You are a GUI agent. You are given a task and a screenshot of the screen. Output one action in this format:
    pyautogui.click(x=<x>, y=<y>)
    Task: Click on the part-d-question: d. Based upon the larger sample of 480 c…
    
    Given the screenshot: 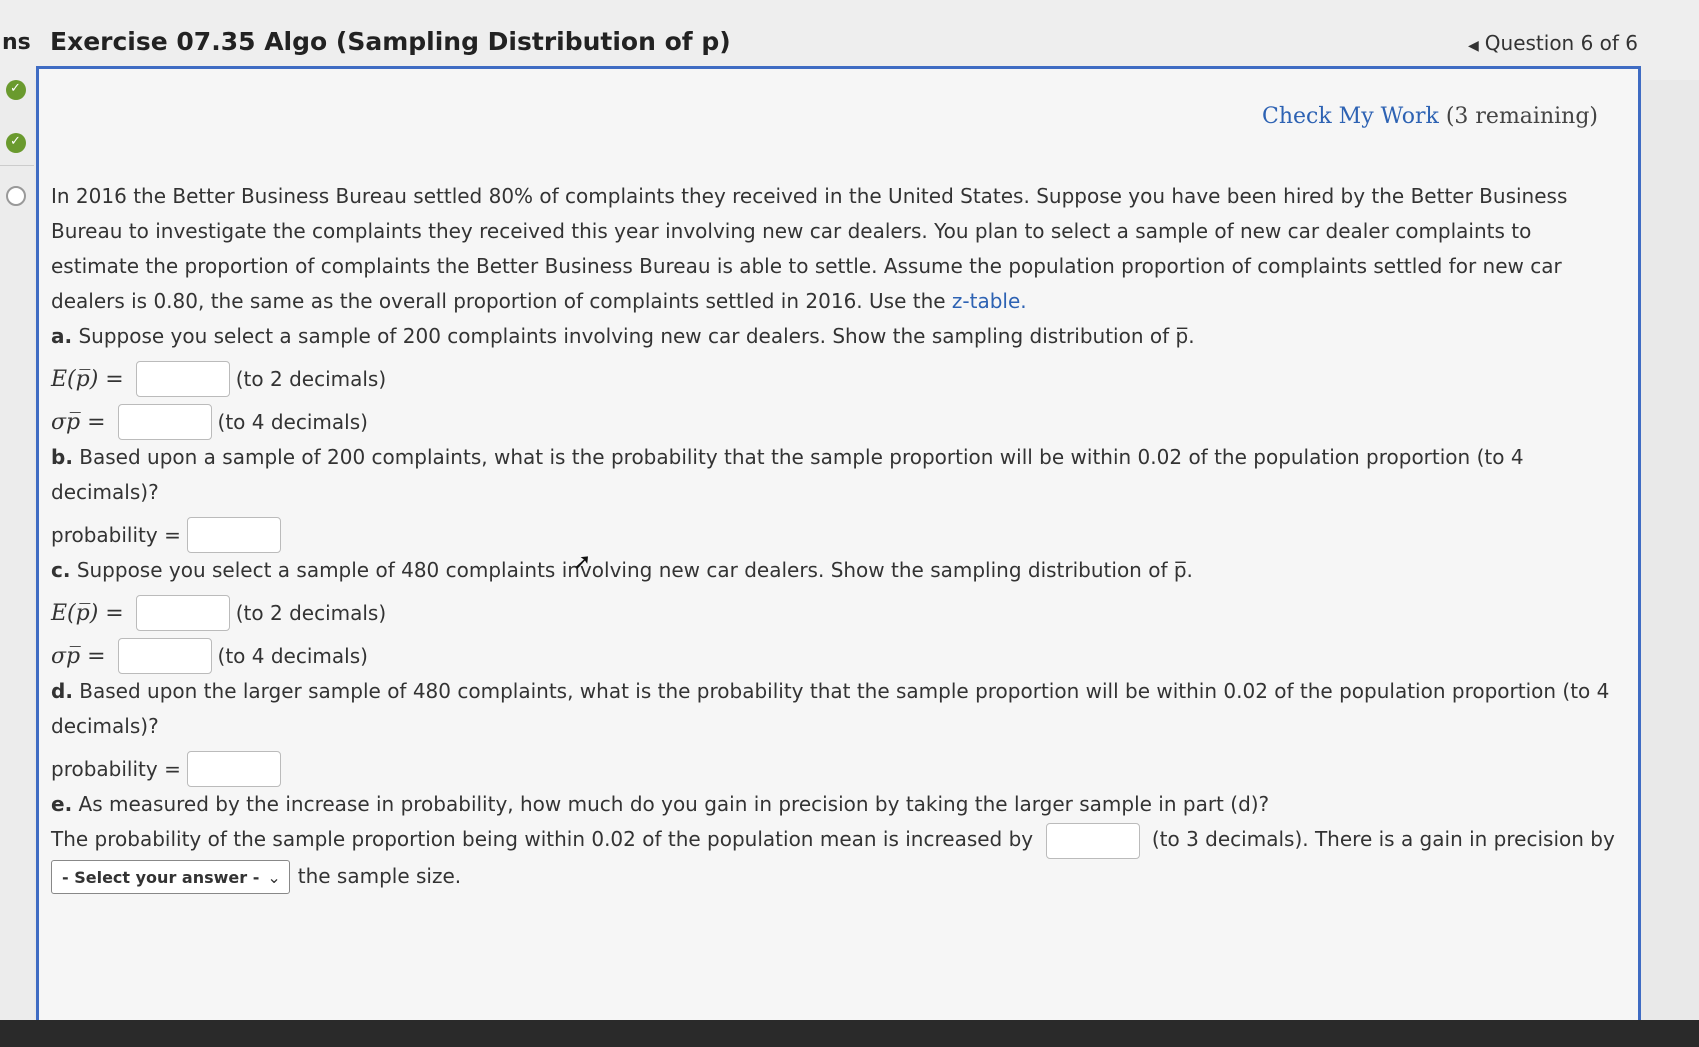 What is the action you would take?
    pyautogui.click(x=836, y=709)
    